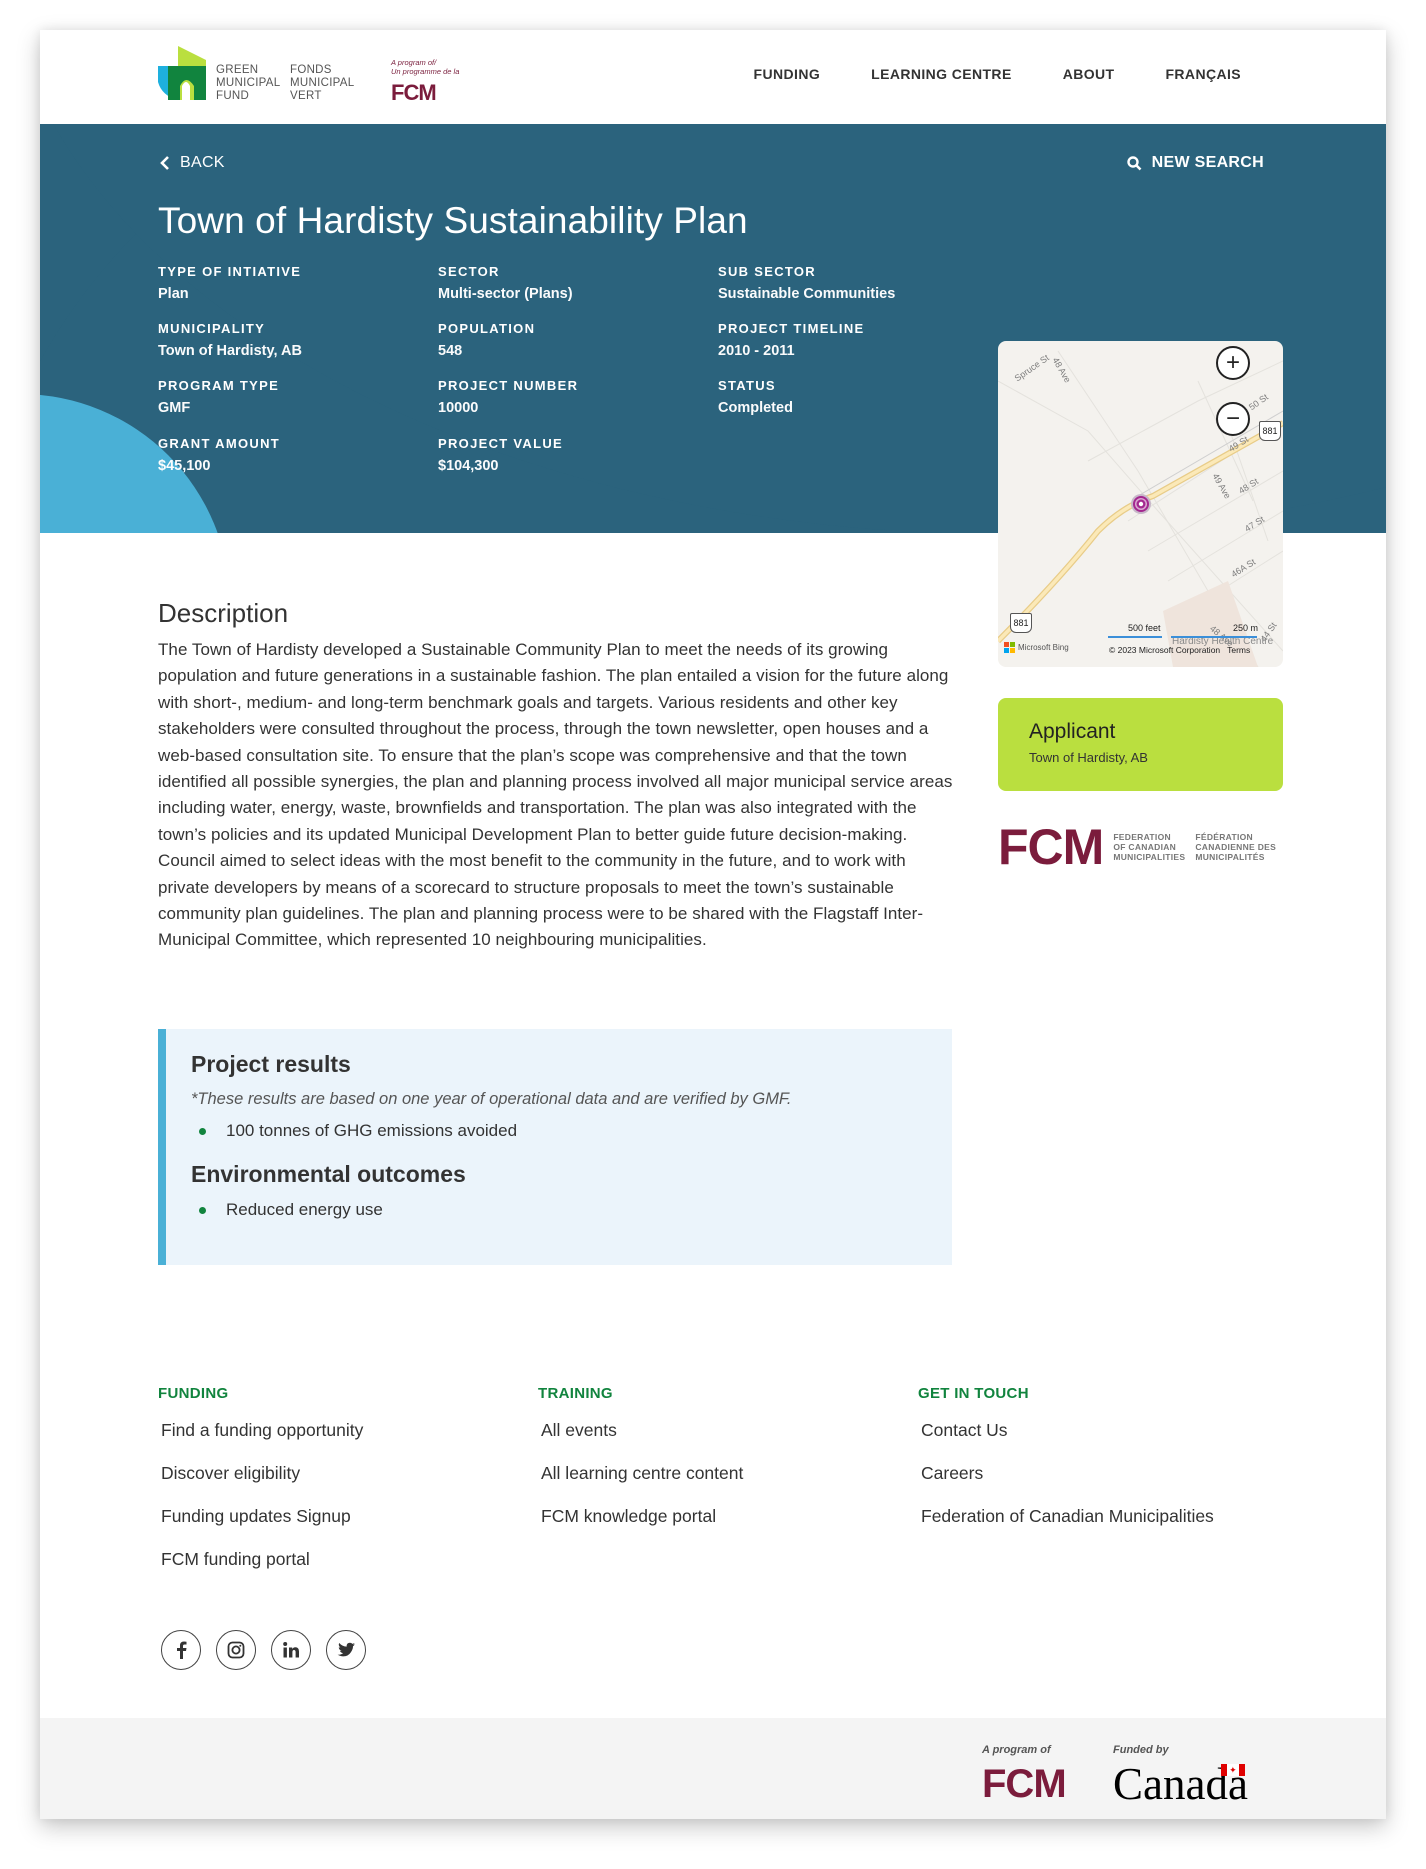  I want to click on info-population: POPULATION 548, so click(568, 340).